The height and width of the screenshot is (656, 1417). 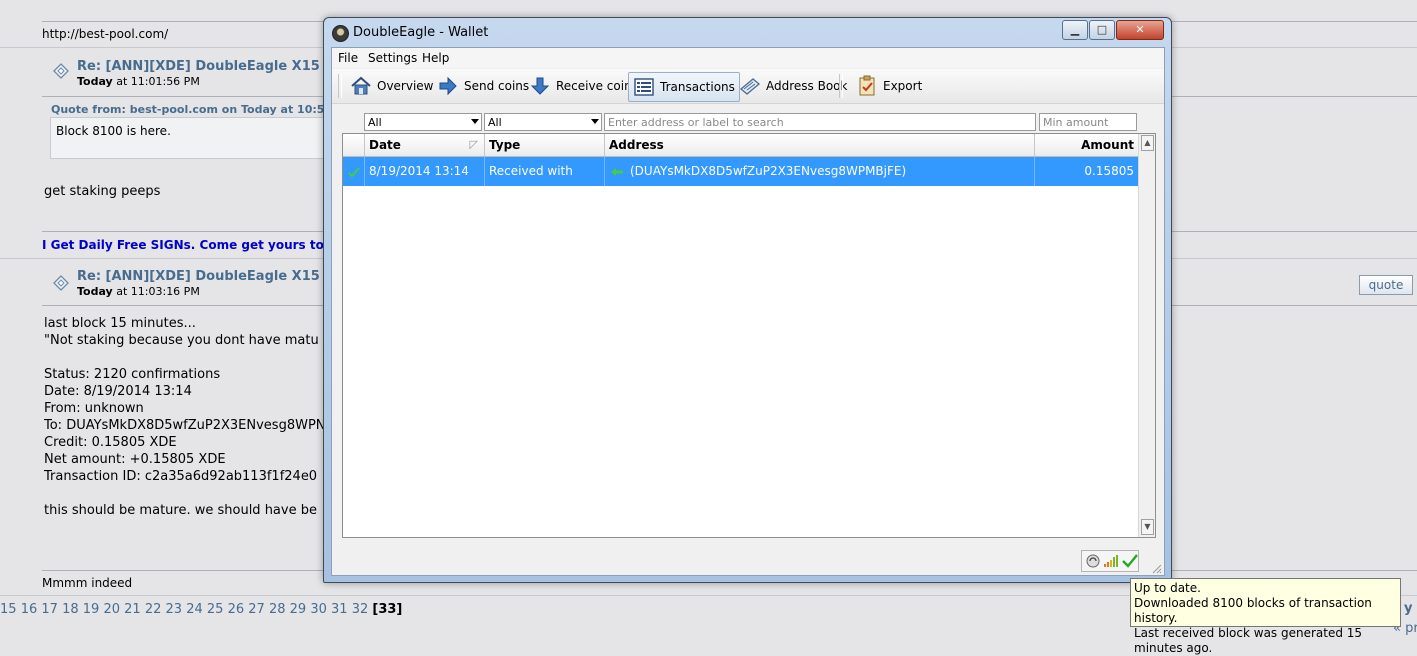 What do you see at coordinates (423, 122) in the screenshot?
I see `date-filter-select: All` at bounding box center [423, 122].